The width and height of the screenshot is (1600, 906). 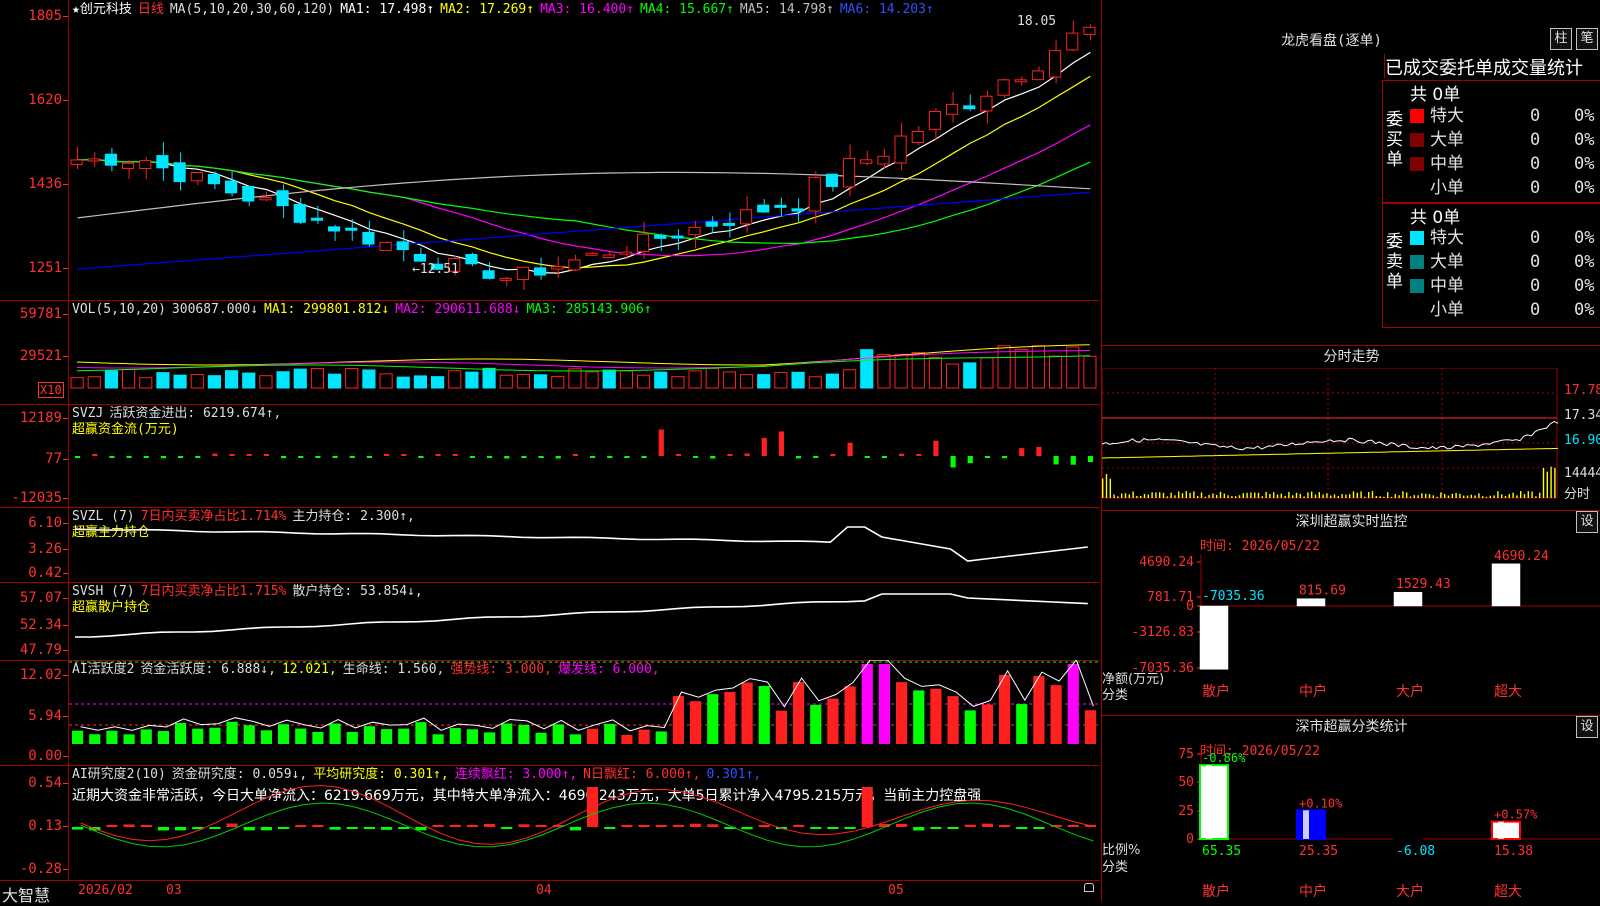 I want to click on value-label: 25.35, so click(x=1318, y=851).